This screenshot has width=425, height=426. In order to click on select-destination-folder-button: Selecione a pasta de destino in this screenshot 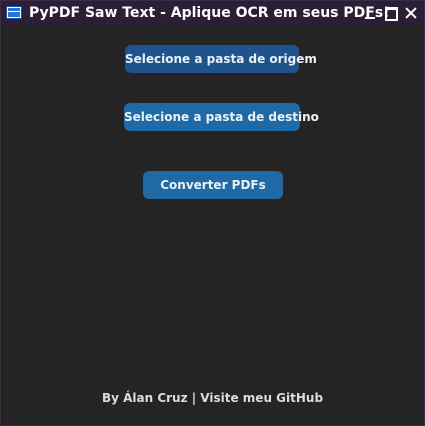, I will do `click(221, 117)`.